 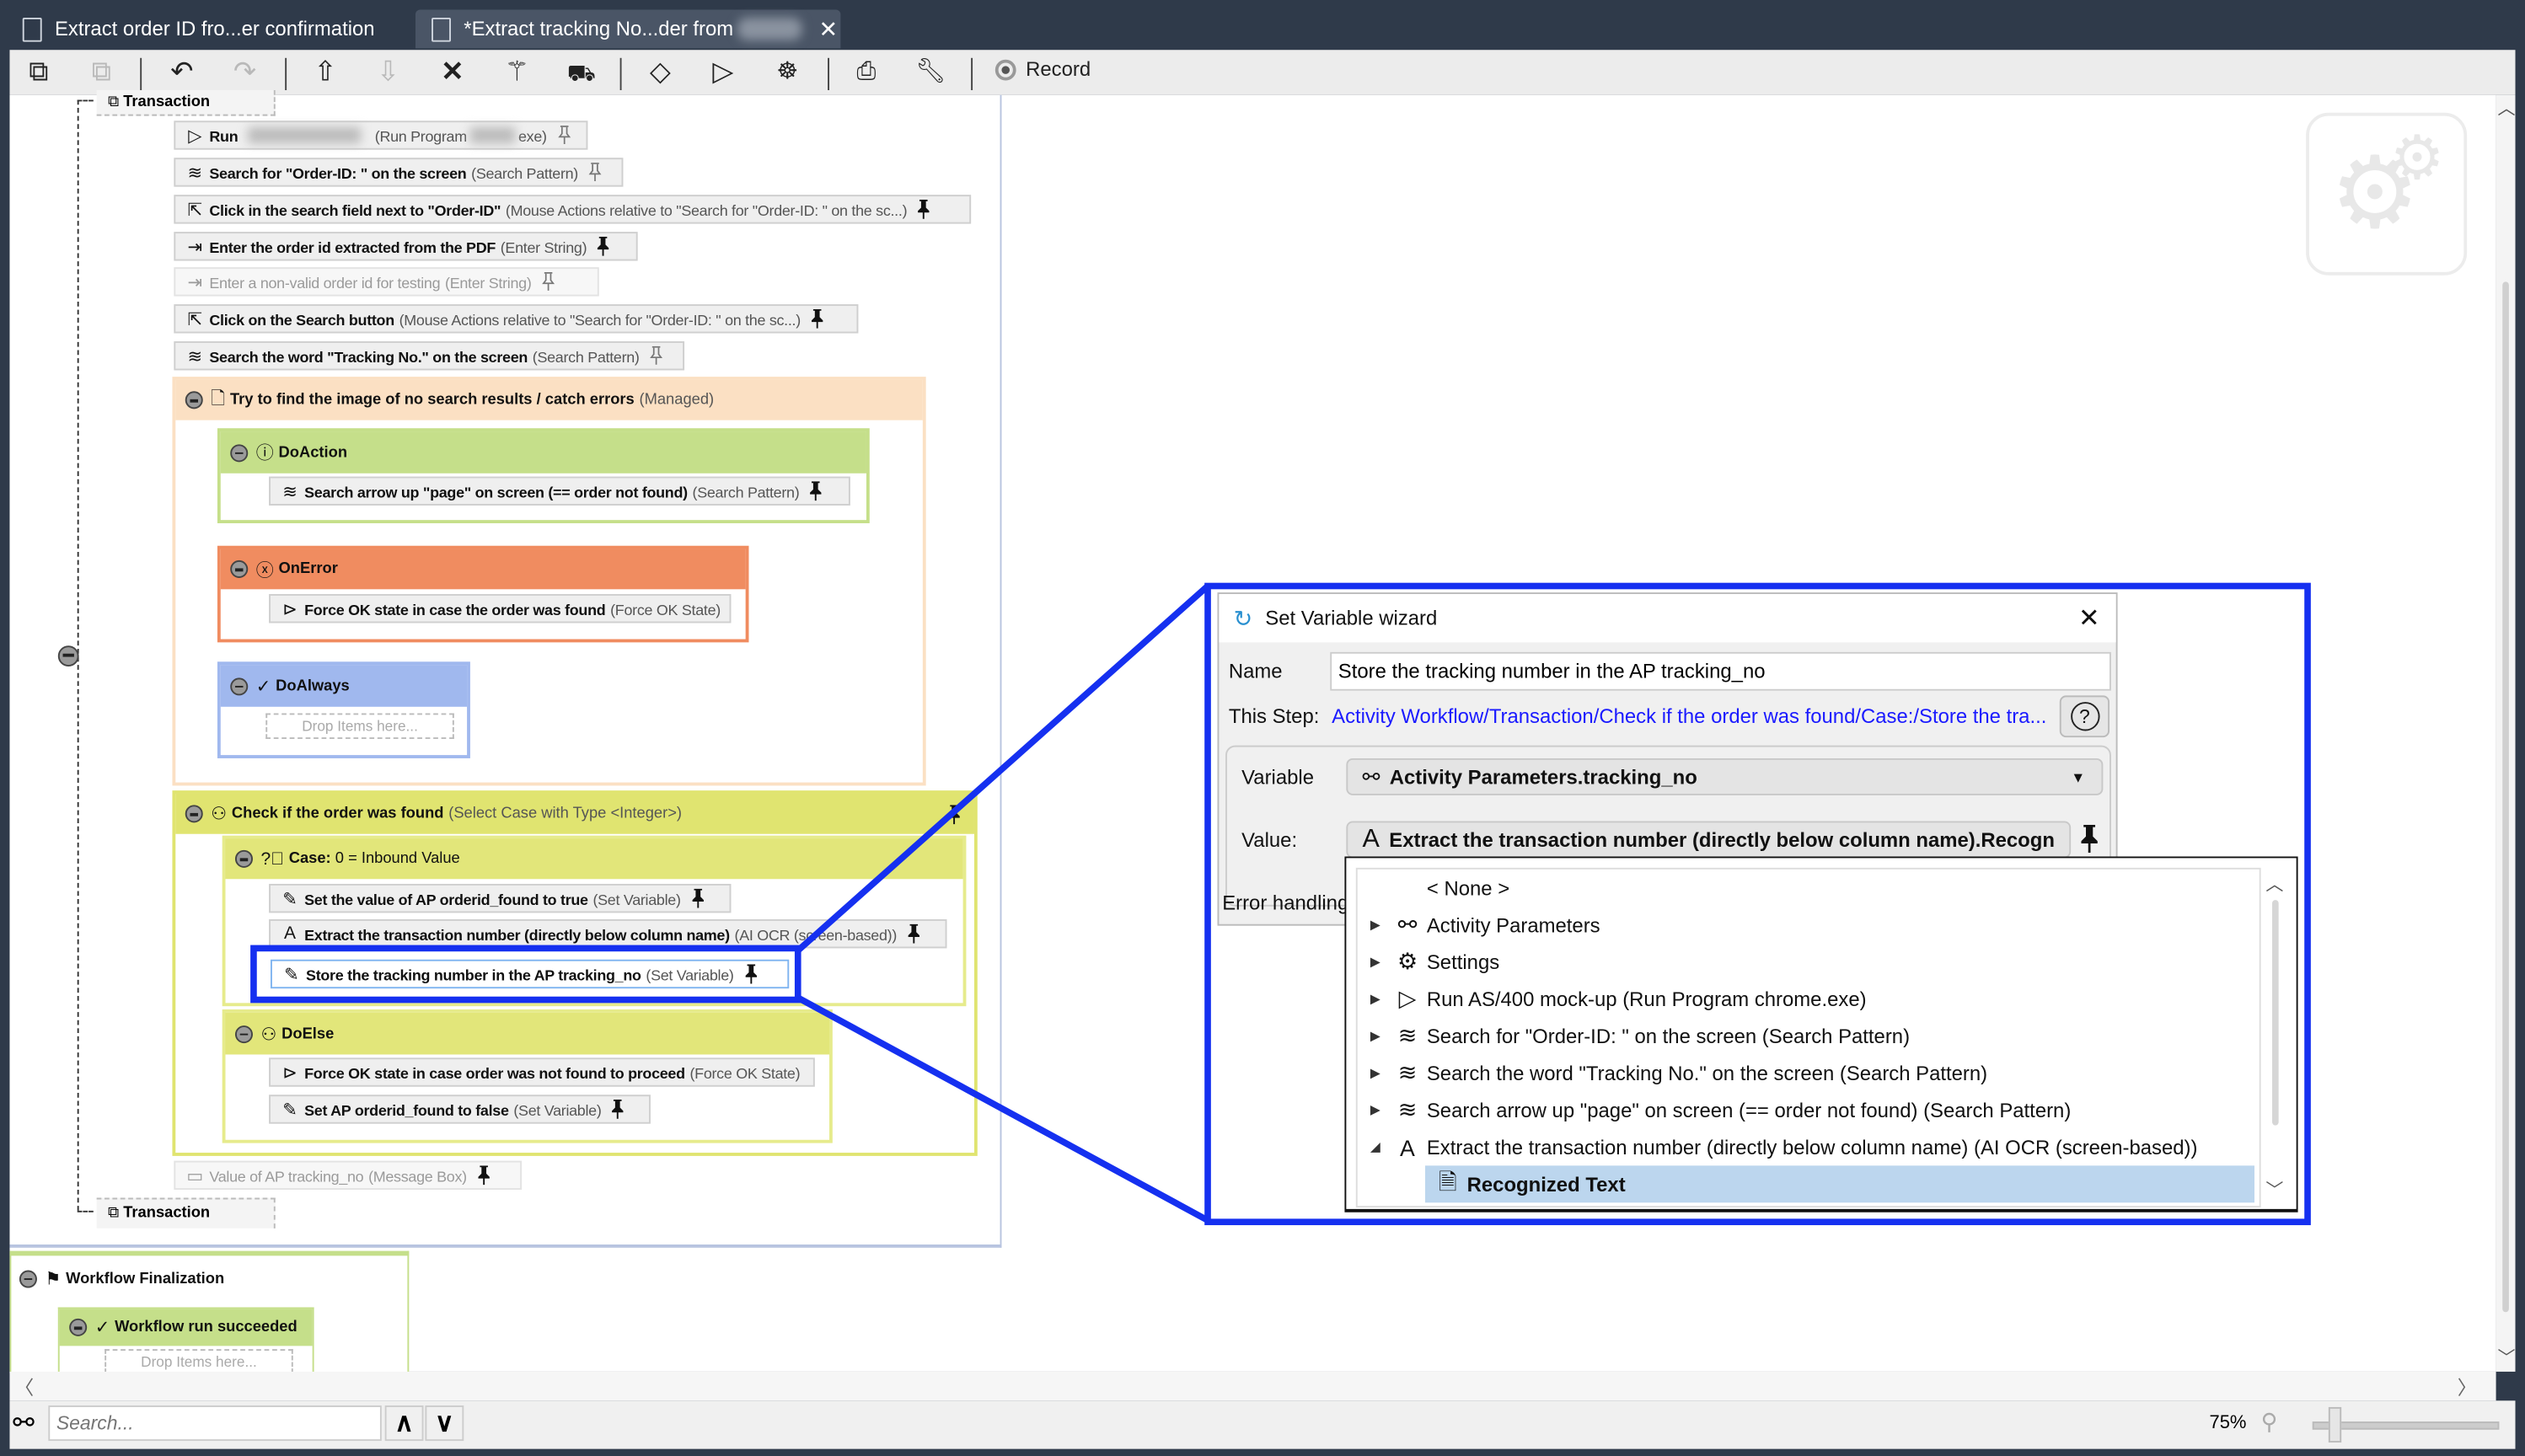 I want to click on text-file-icon: 🗎︎, so click(x=1447, y=1181).